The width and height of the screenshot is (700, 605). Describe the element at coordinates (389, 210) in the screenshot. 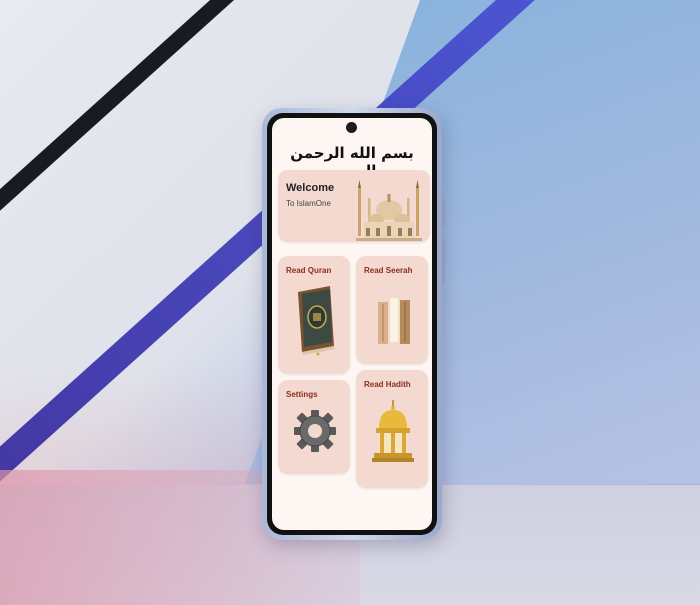

I see `mosque-icon` at that location.